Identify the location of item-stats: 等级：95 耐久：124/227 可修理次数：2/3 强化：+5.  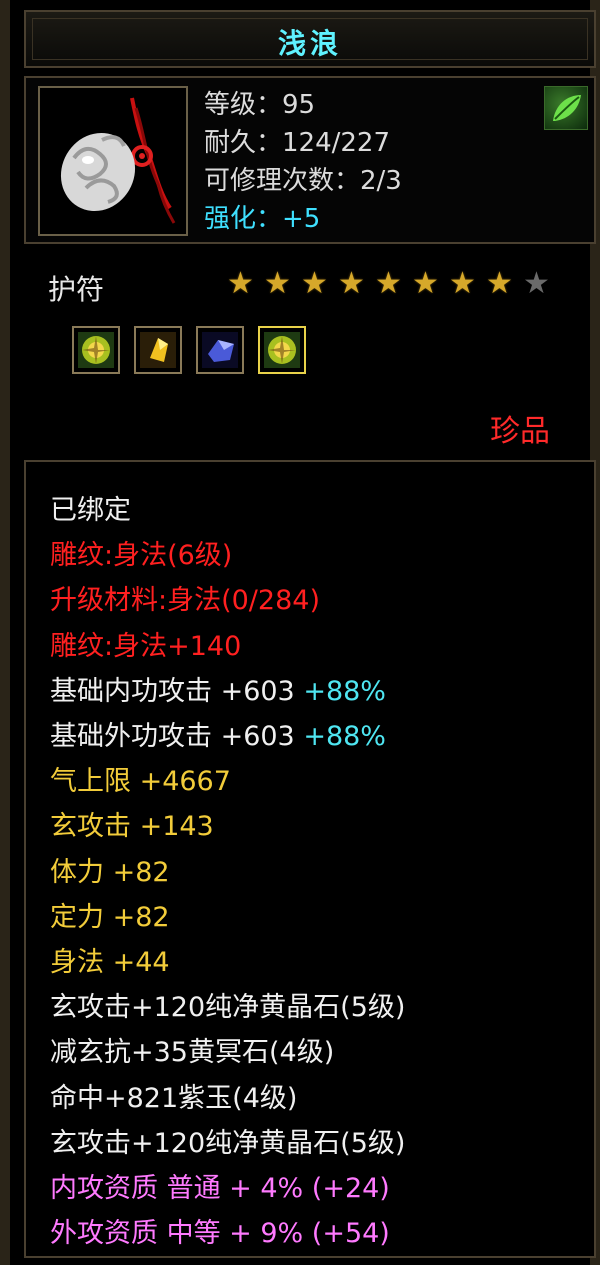
(303, 162).